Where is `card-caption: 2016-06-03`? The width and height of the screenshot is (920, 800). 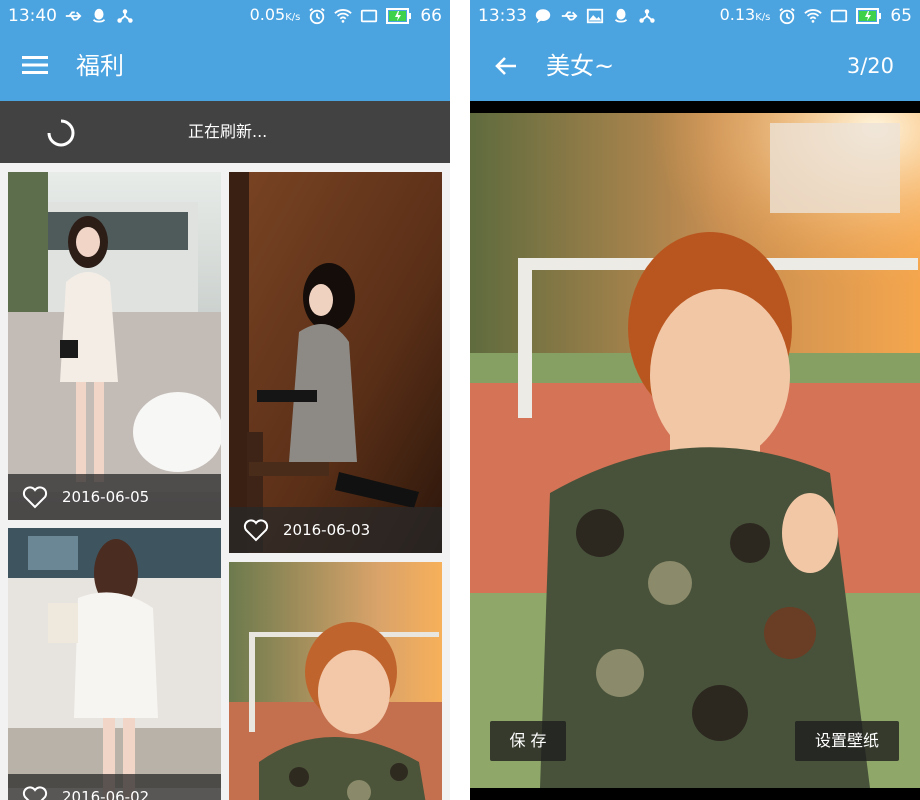 card-caption: 2016-06-03 is located at coordinates (335, 530).